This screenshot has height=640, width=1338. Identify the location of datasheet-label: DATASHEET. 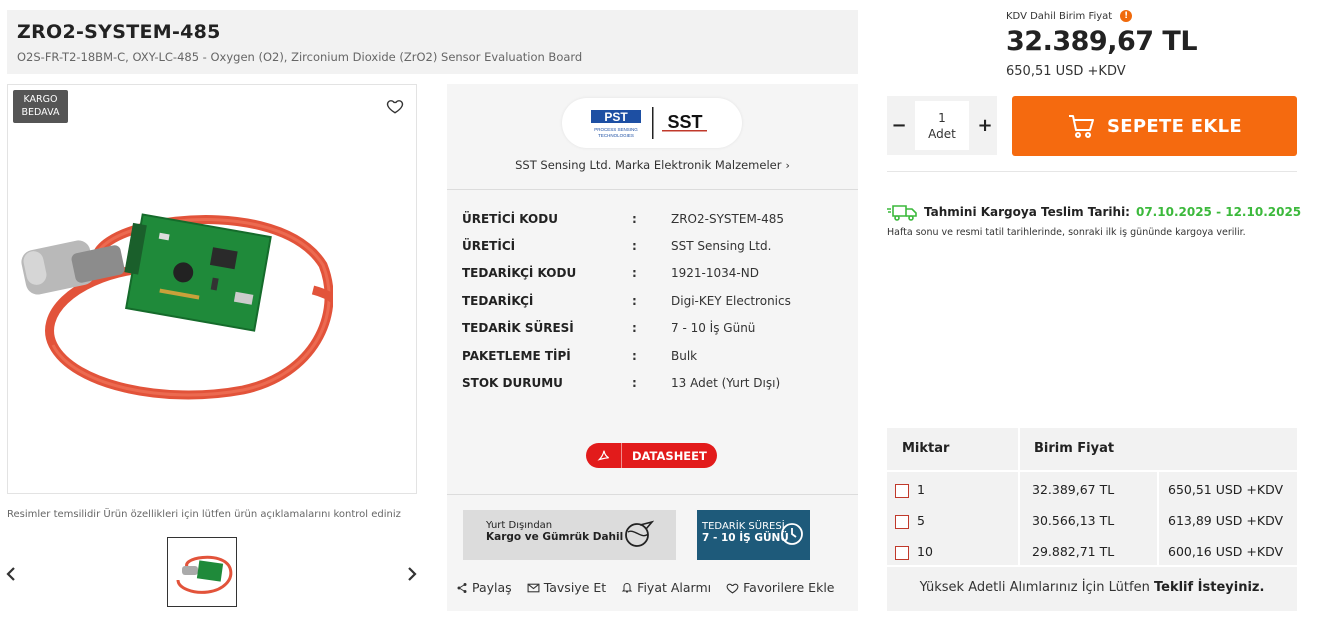
(669, 455).